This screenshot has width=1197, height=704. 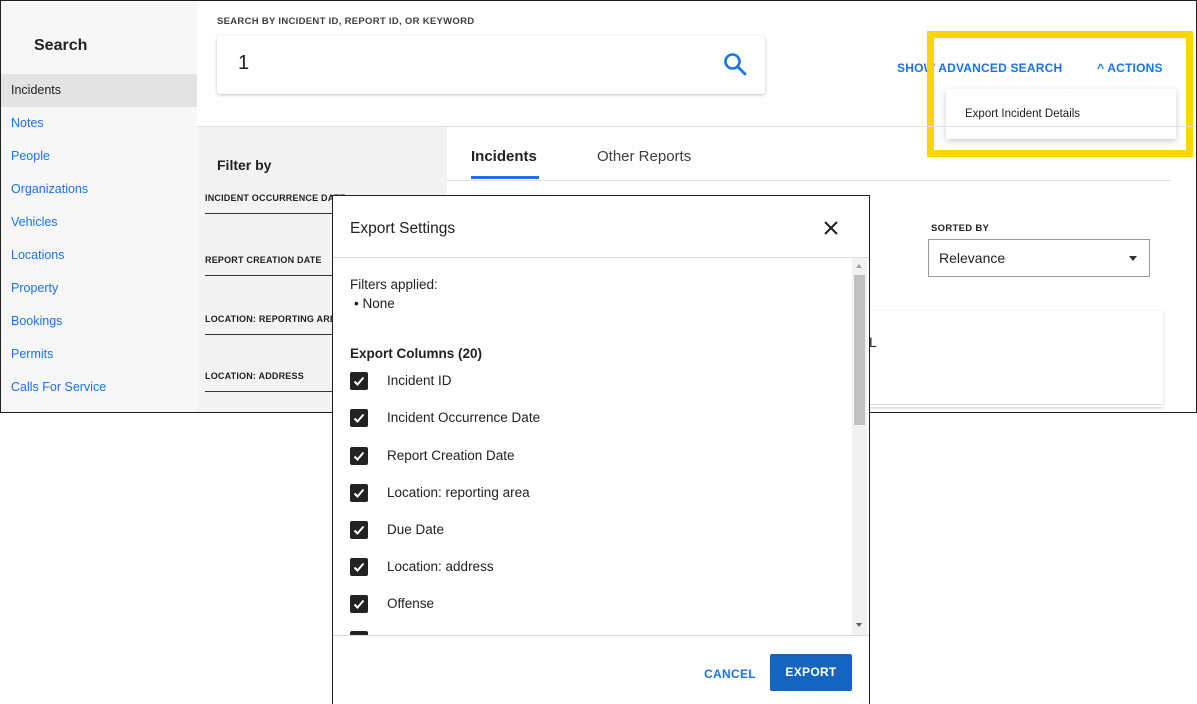 I want to click on caret-down-icon, so click(x=1133, y=258).